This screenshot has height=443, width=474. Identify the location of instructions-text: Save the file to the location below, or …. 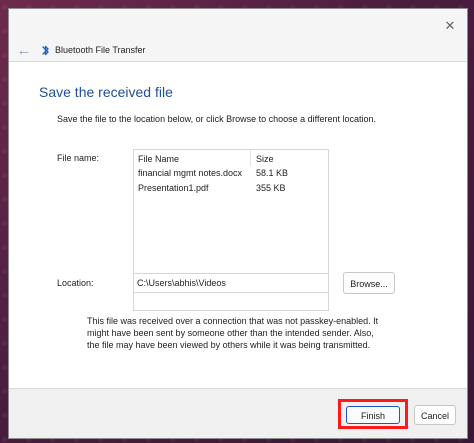
(217, 119).